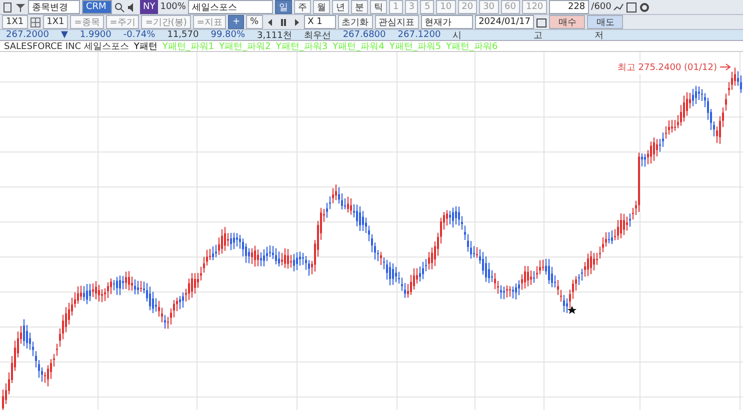 This screenshot has height=410, width=743. Describe the element at coordinates (320, 22) in the screenshot. I see `multiplier-dropdown: X 1` at that location.